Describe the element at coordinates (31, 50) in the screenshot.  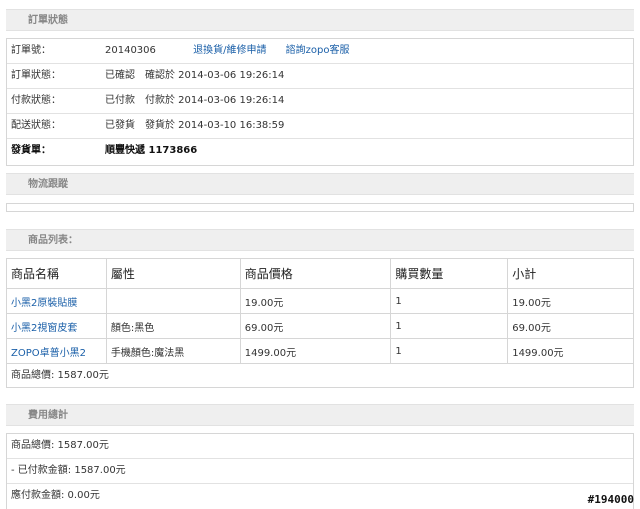
I see `order-number-label: 訂單號：` at that location.